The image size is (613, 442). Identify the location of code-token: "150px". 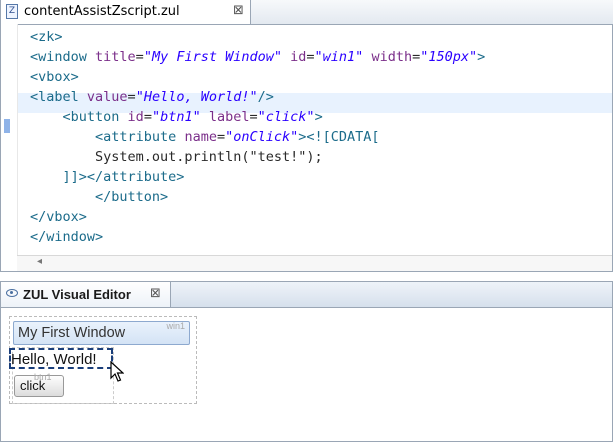
(449, 57).